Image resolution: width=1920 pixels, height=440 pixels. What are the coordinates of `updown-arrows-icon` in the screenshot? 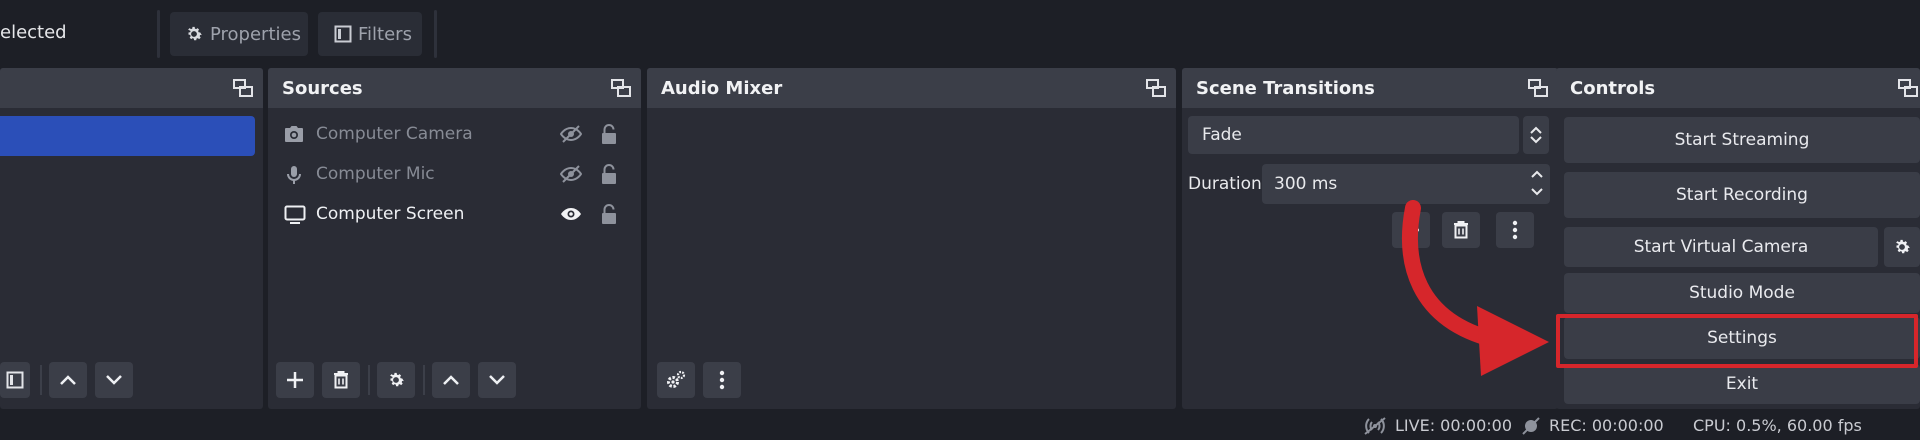 It's located at (1536, 135).